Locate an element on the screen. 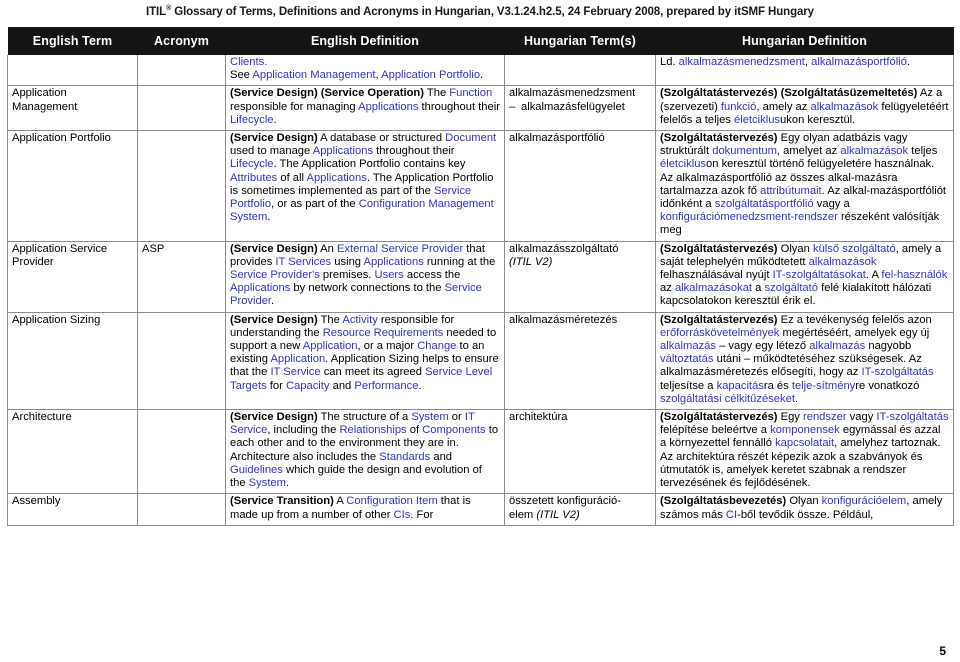 This screenshot has height=662, width=960. cross-reference-link: Clients. is located at coordinates (248, 62).